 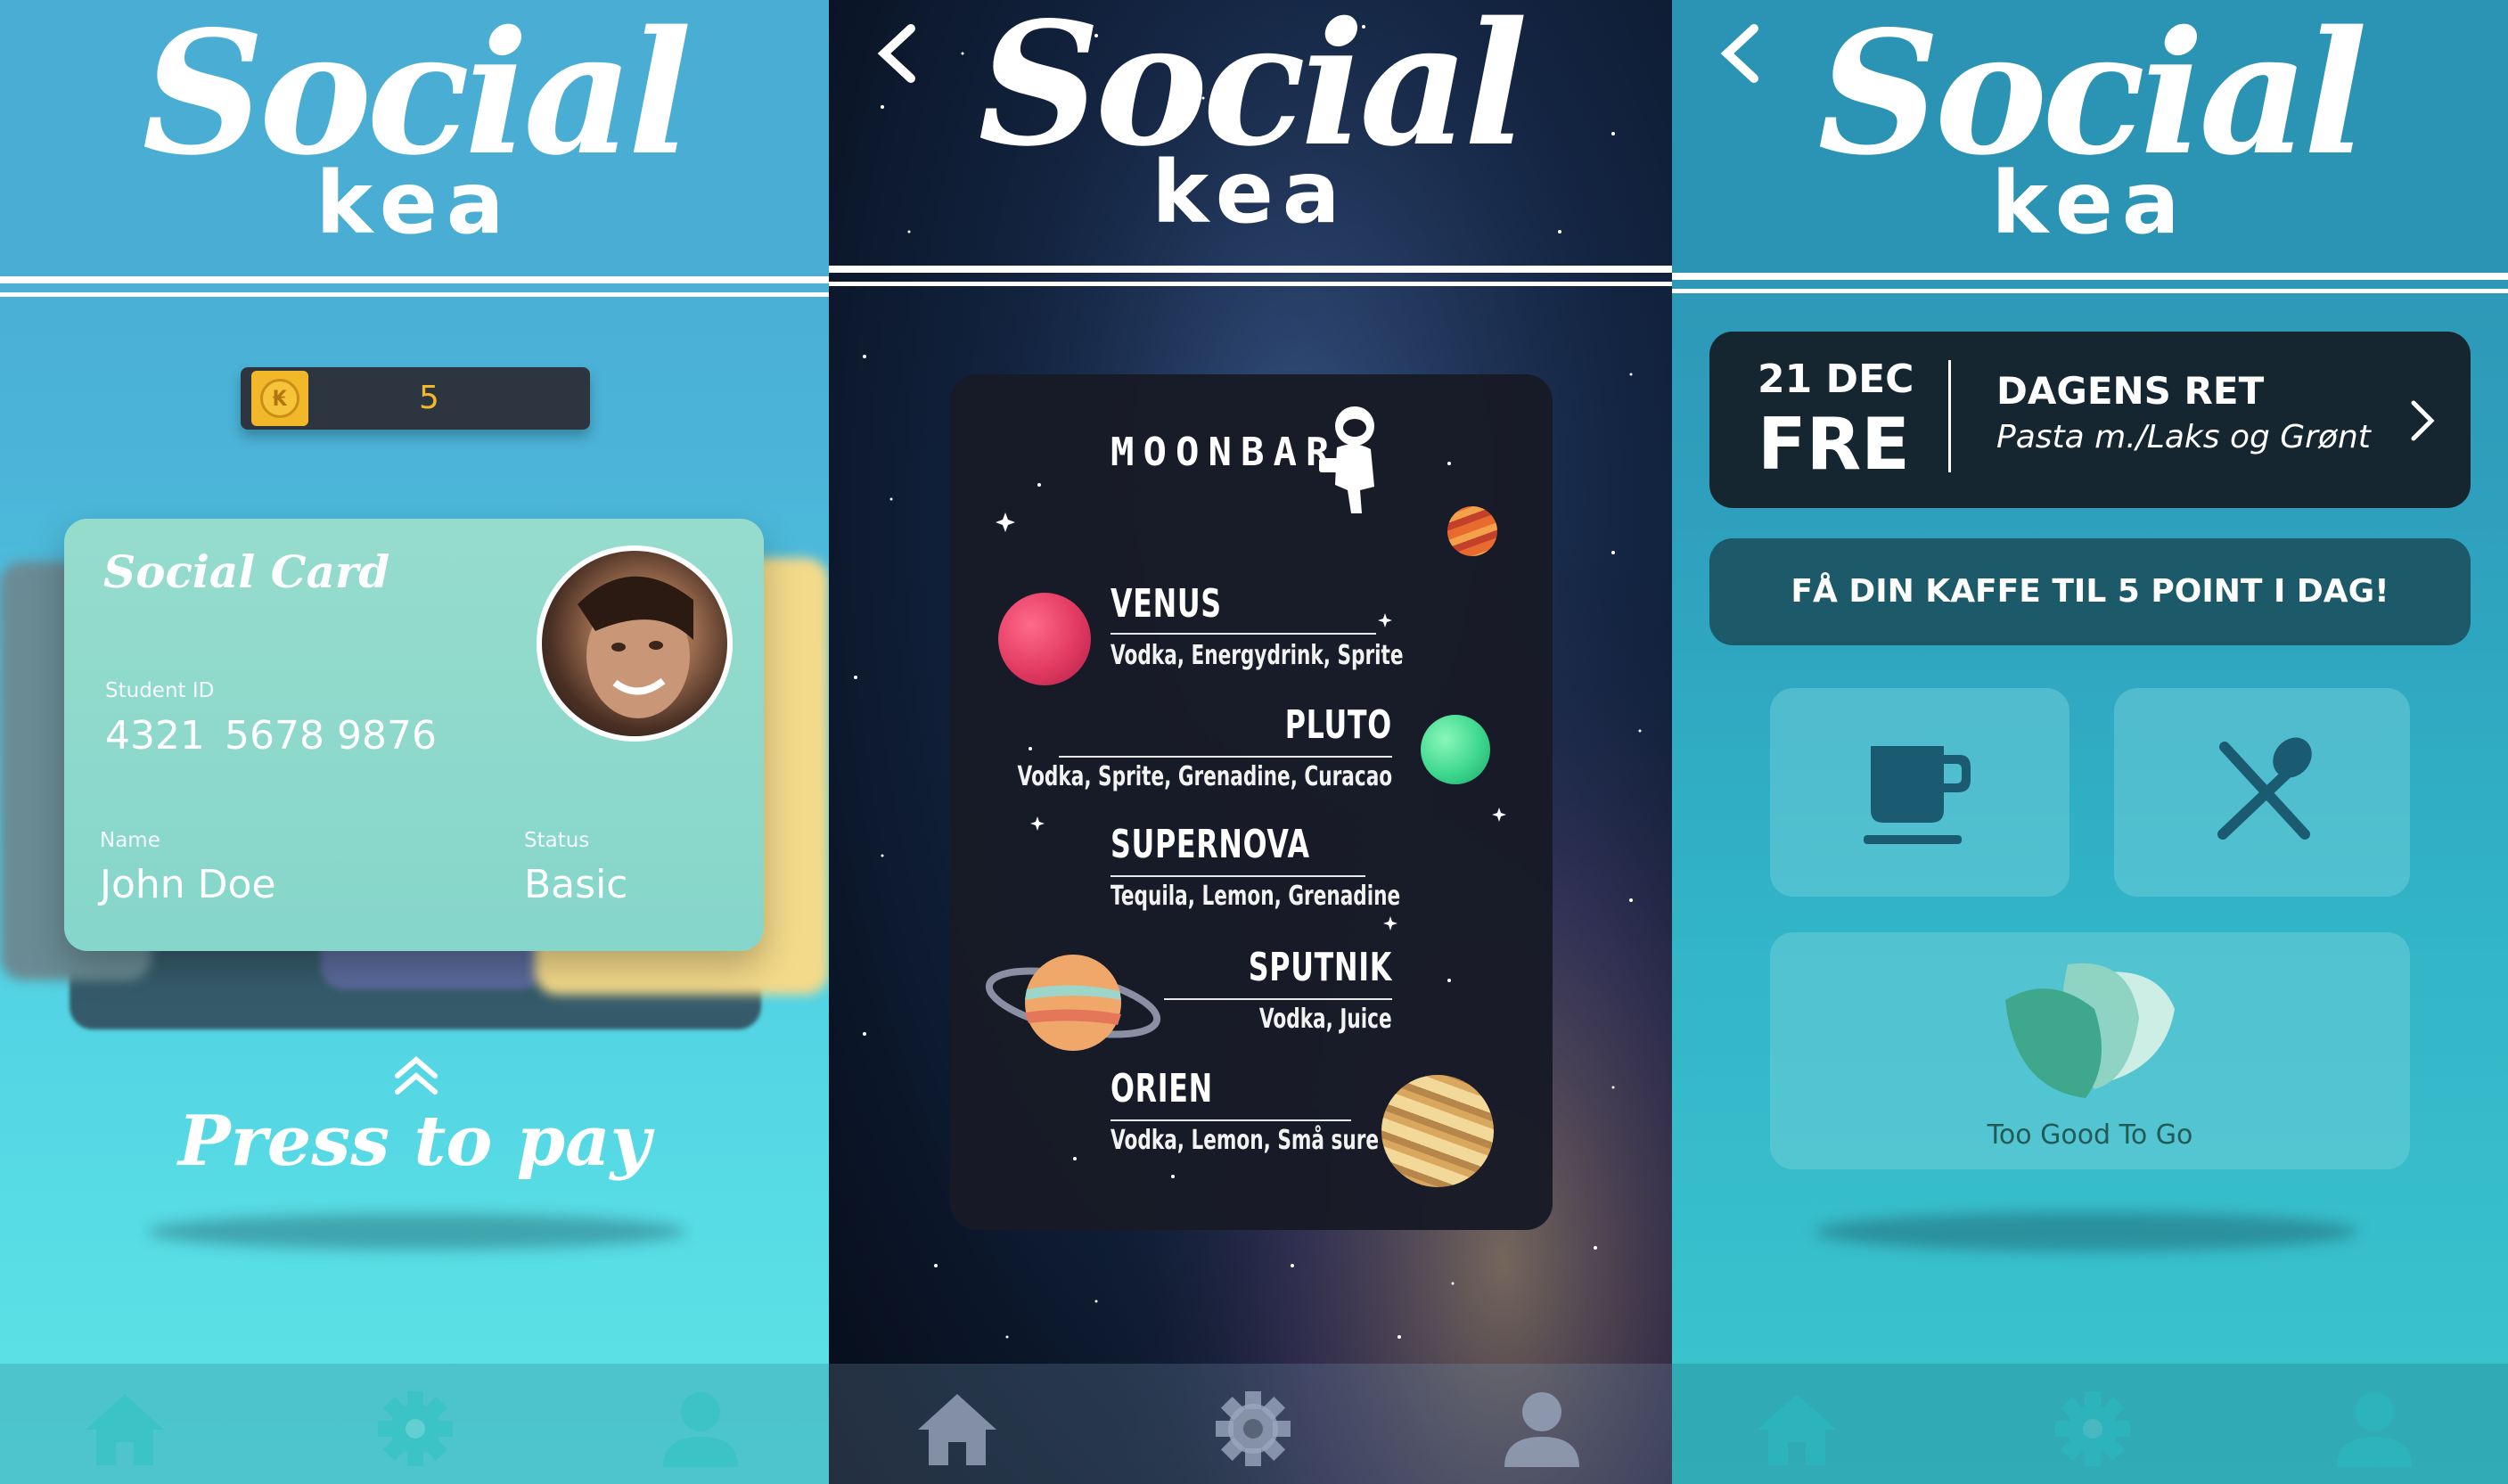 I want to click on press-to-pay-button: Press to pay, so click(x=414, y=1141).